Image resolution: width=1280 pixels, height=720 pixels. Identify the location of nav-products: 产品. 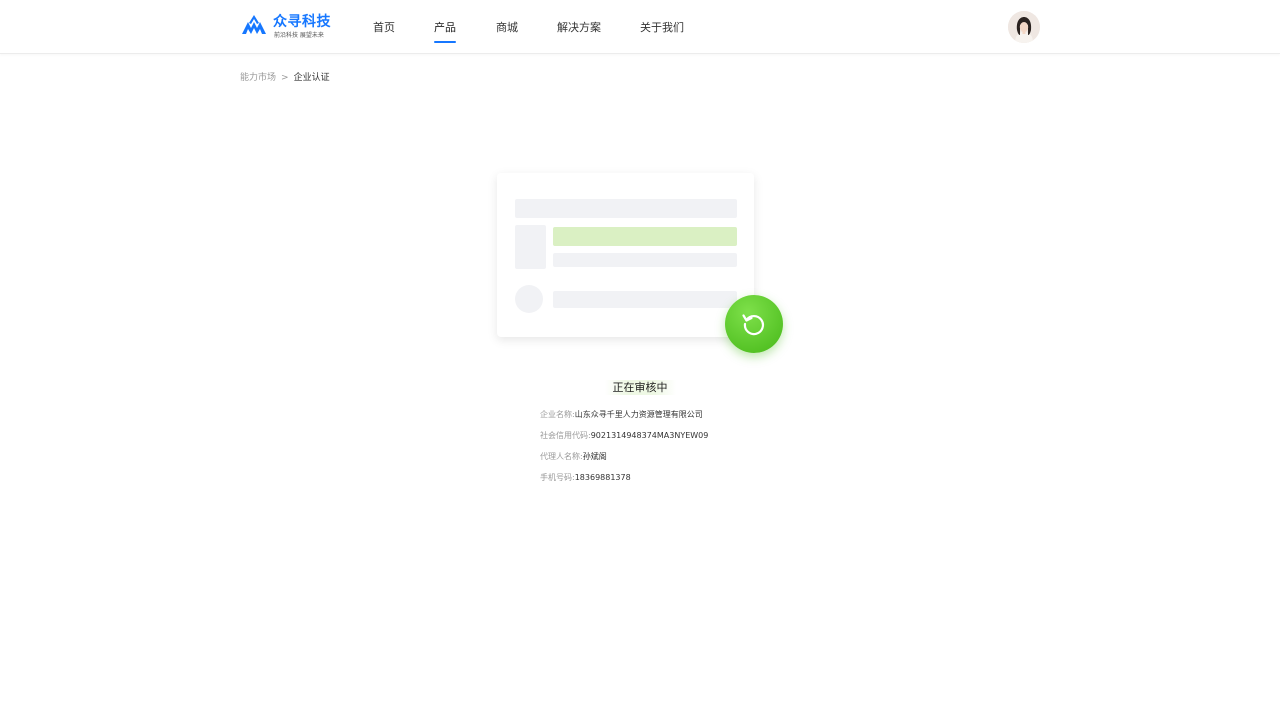
(445, 27).